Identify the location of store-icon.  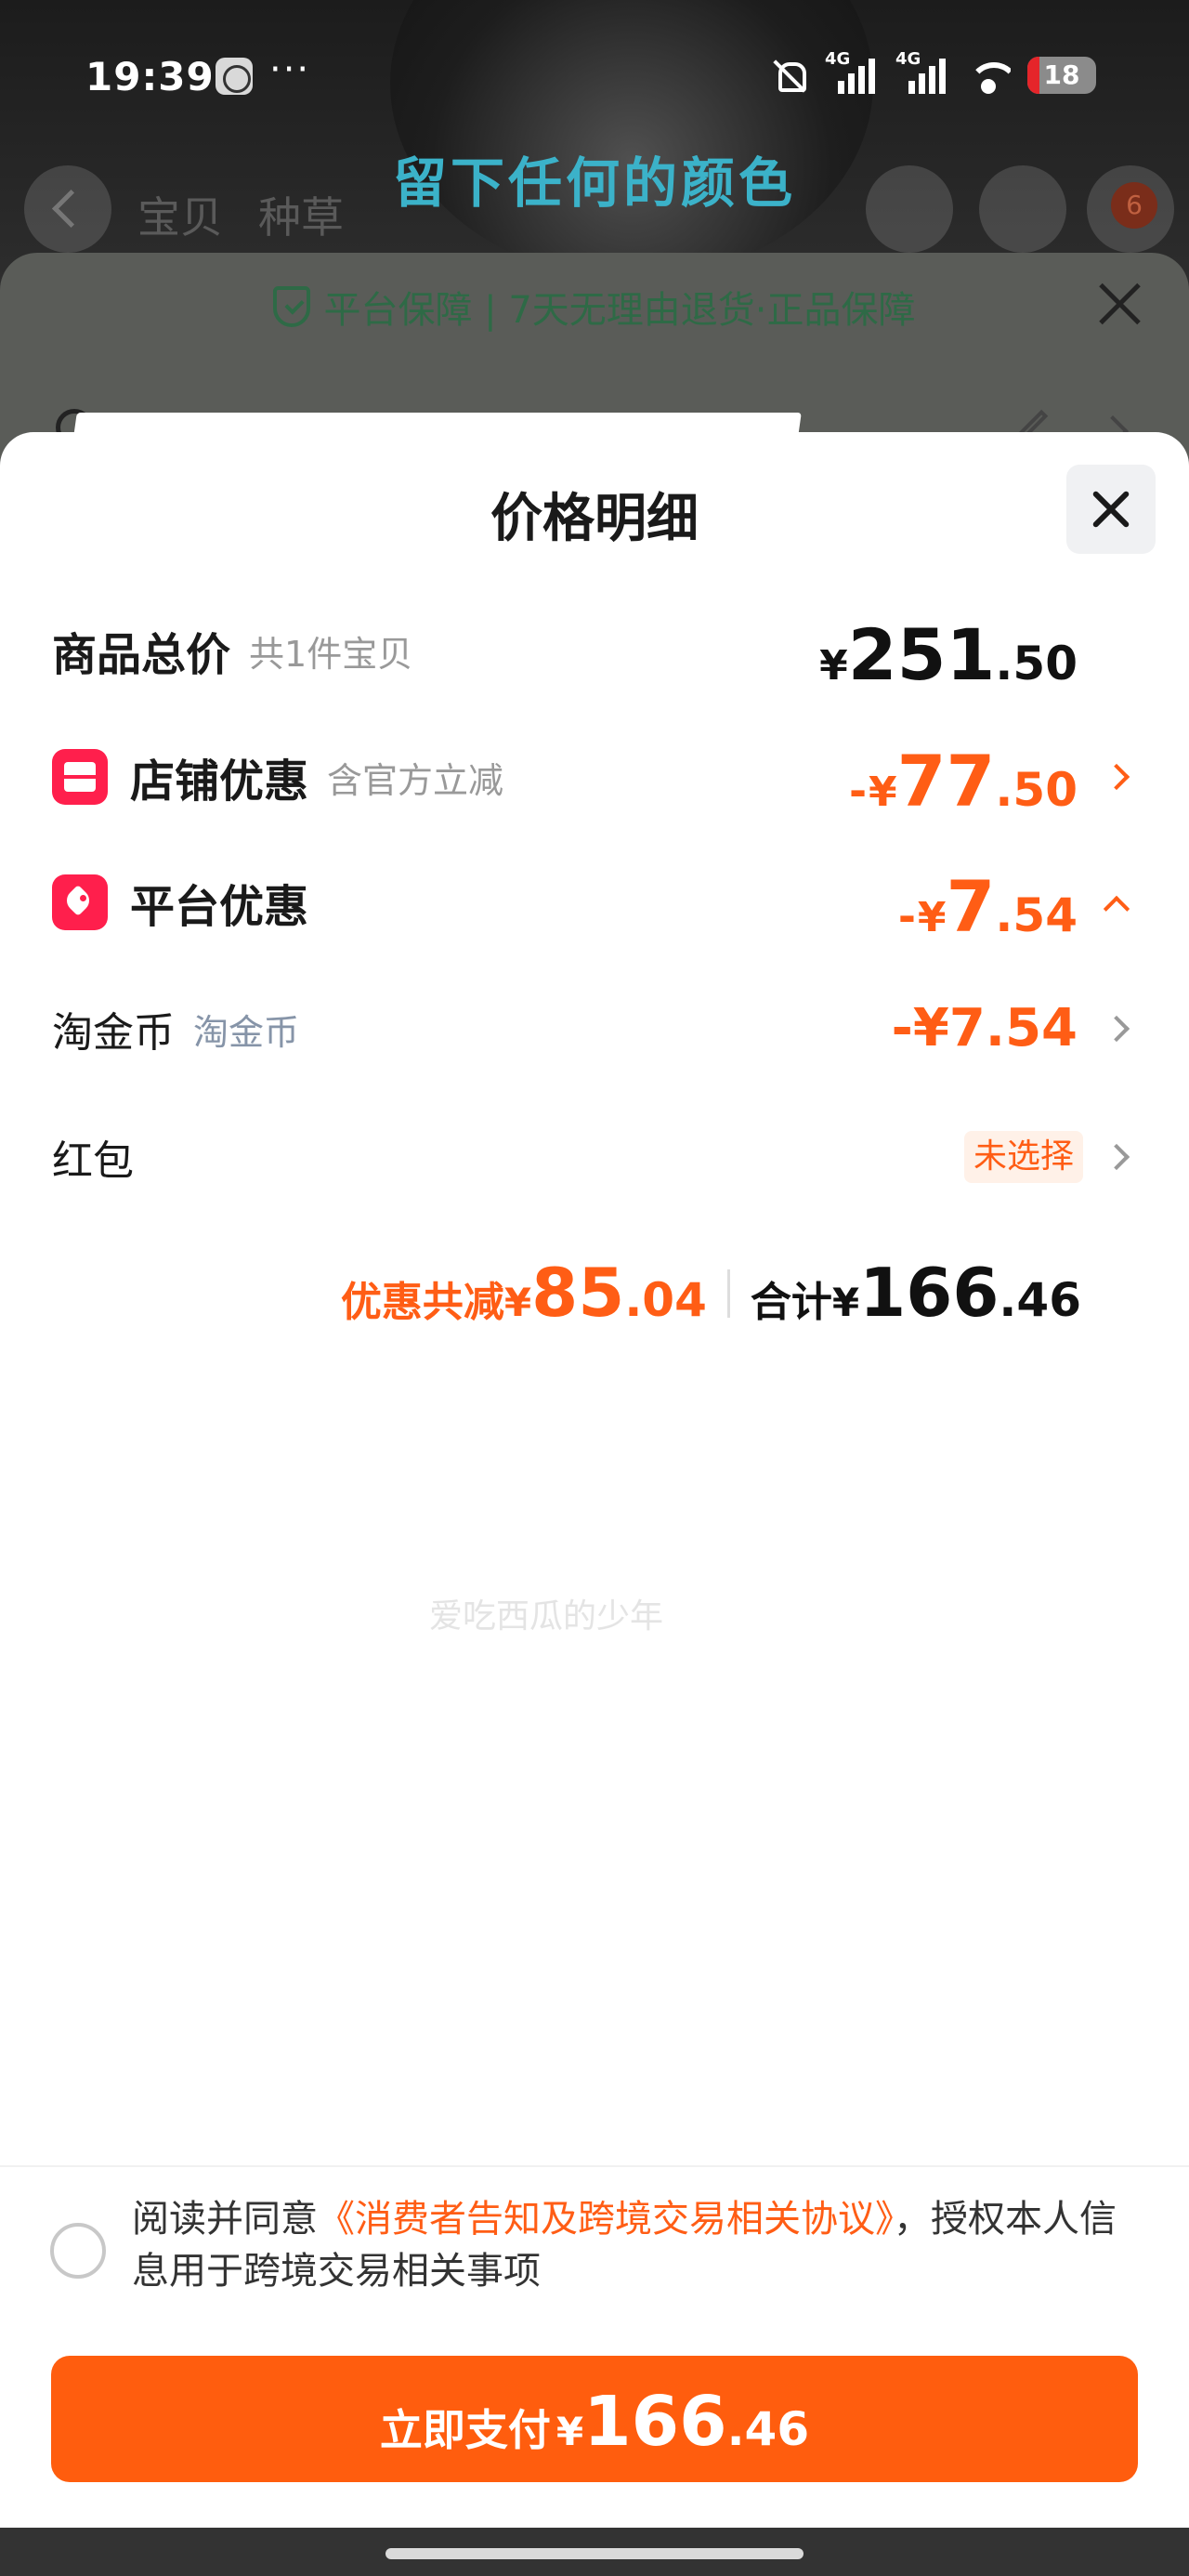
(80, 777).